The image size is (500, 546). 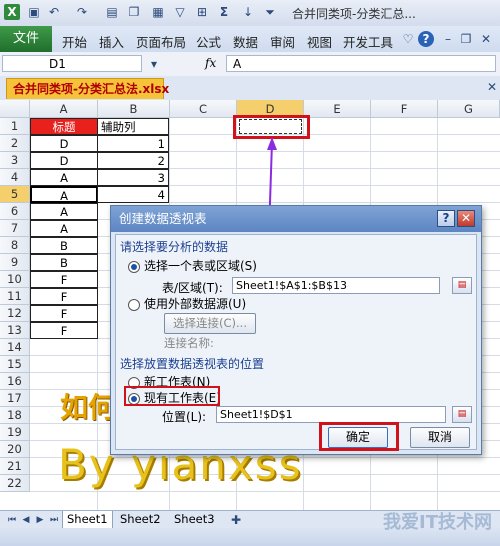 I want to click on dialog-help-button: ?, so click(x=446, y=218).